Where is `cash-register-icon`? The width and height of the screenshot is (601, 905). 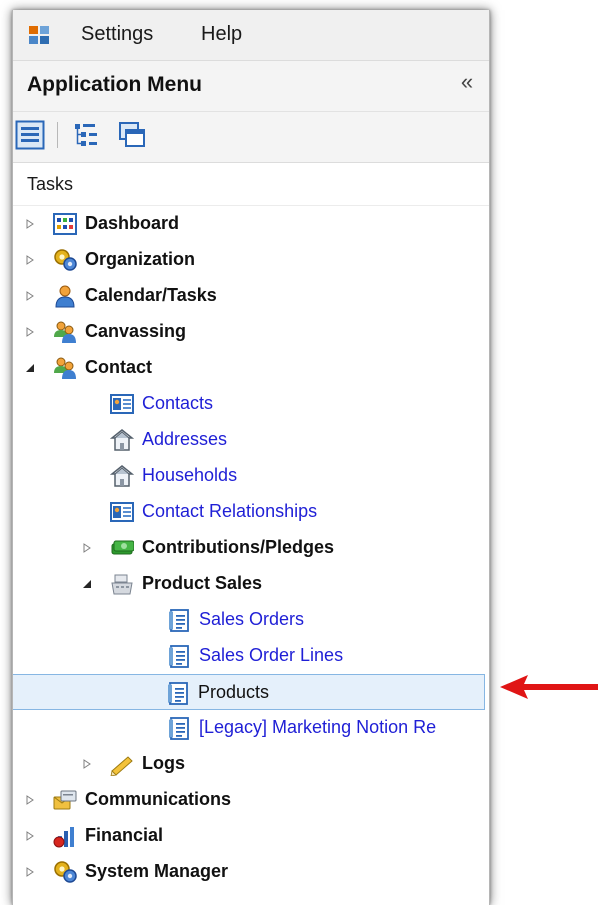 cash-register-icon is located at coordinates (122, 584).